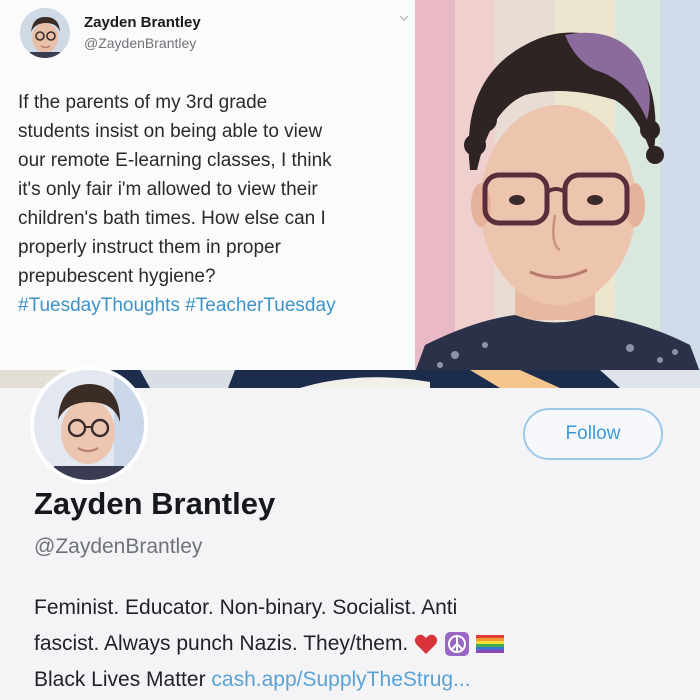  Describe the element at coordinates (120, 679) in the screenshot. I see `bio-text: Black Lives Matter` at that location.